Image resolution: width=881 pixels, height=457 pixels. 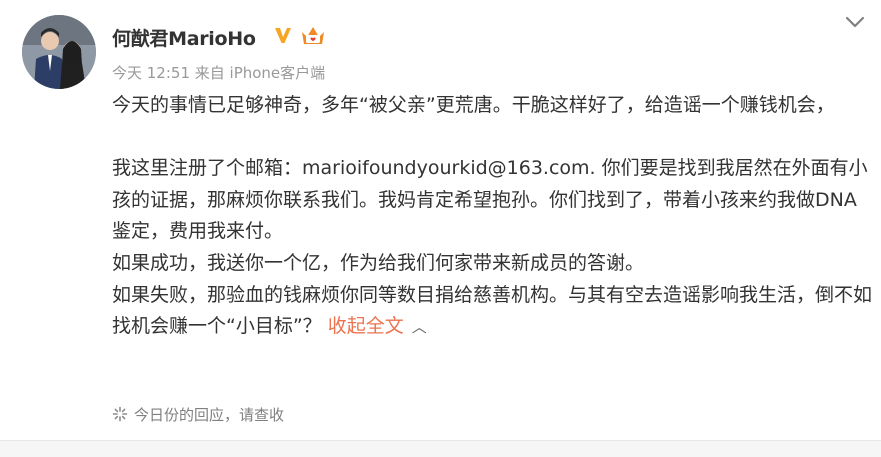 I want to click on reply-notice-text: 今日份的回应，请查收, so click(x=209, y=415).